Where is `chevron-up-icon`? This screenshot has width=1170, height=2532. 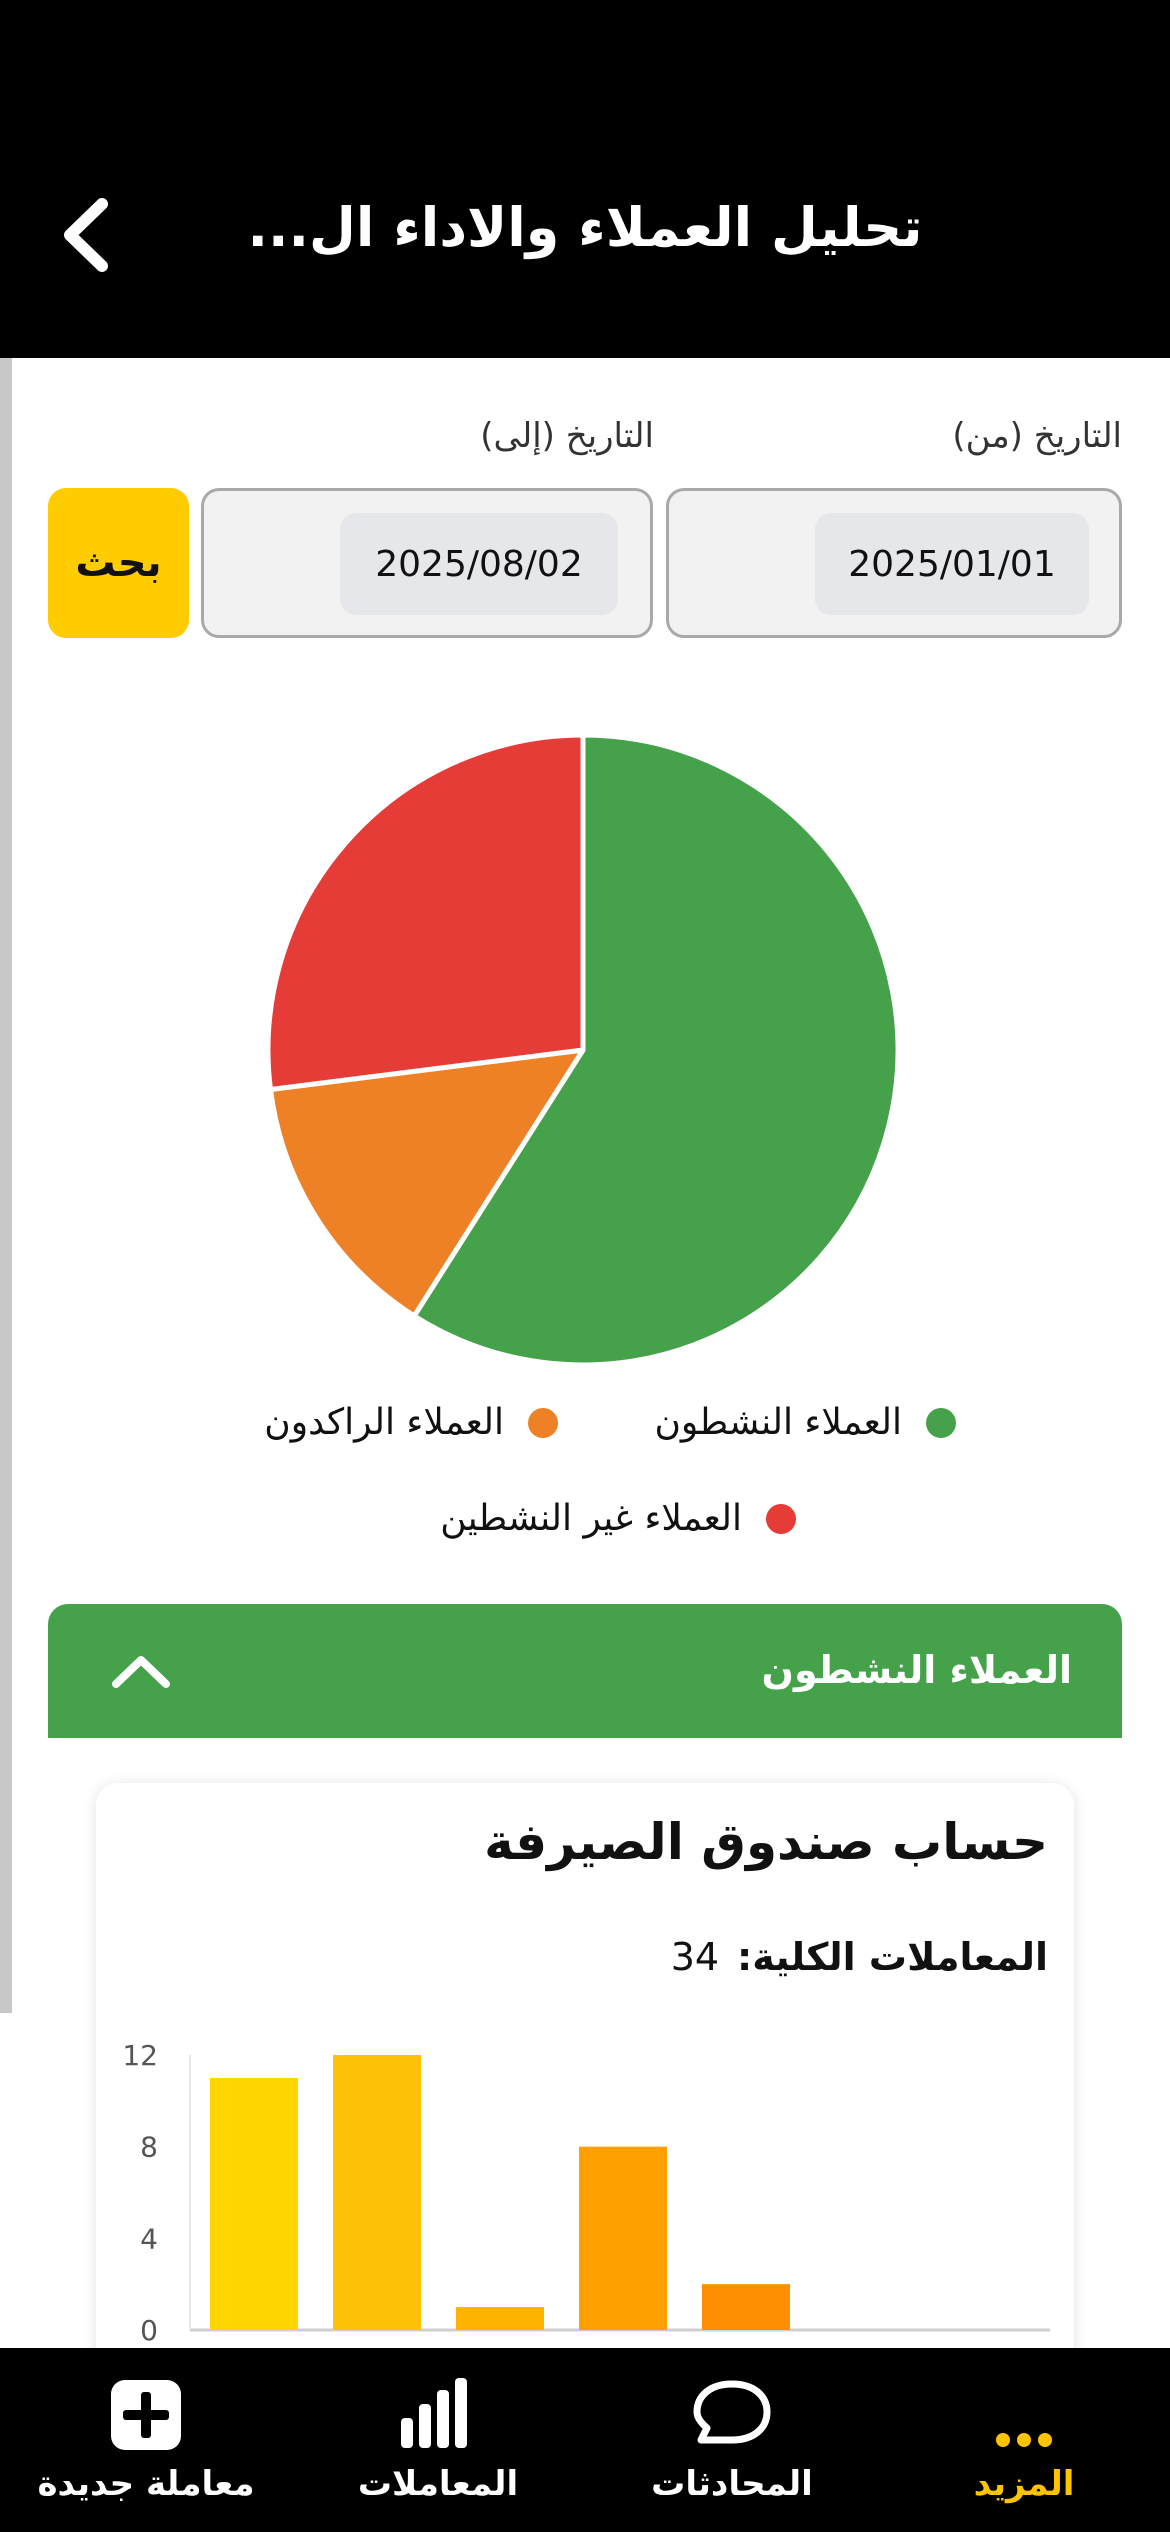 chevron-up-icon is located at coordinates (141, 1669).